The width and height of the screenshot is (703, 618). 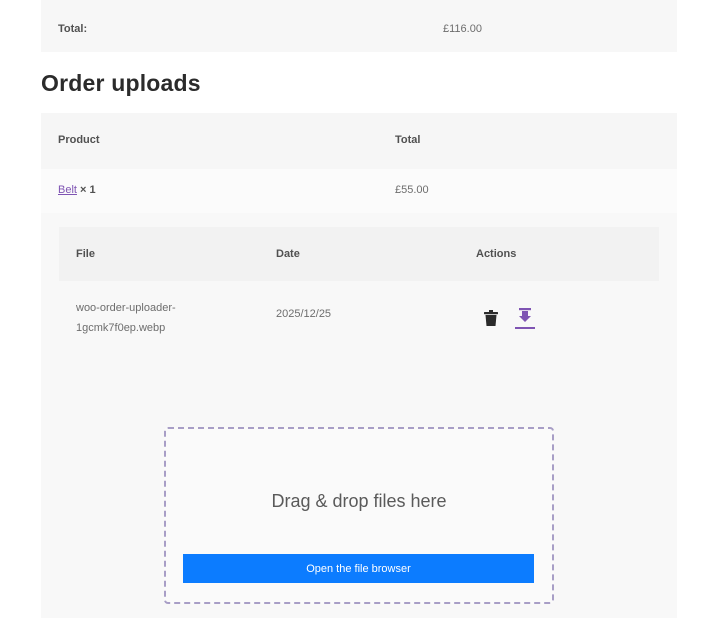 What do you see at coordinates (304, 314) in the screenshot?
I see `file-date: 2025/12/25` at bounding box center [304, 314].